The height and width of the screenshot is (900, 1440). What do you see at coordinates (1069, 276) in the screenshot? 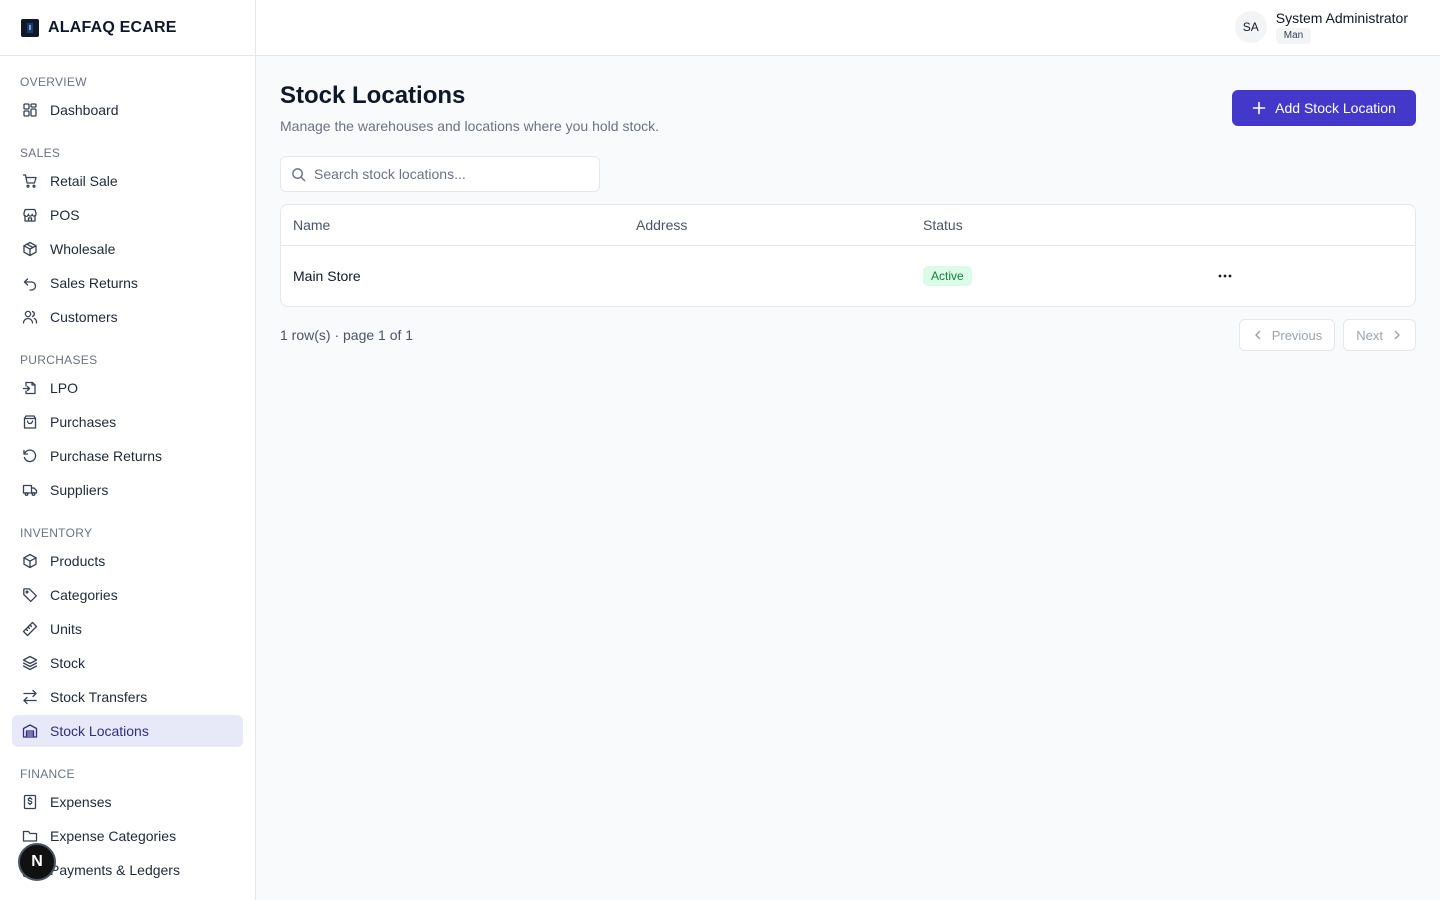
I see `cell-status: Active` at bounding box center [1069, 276].